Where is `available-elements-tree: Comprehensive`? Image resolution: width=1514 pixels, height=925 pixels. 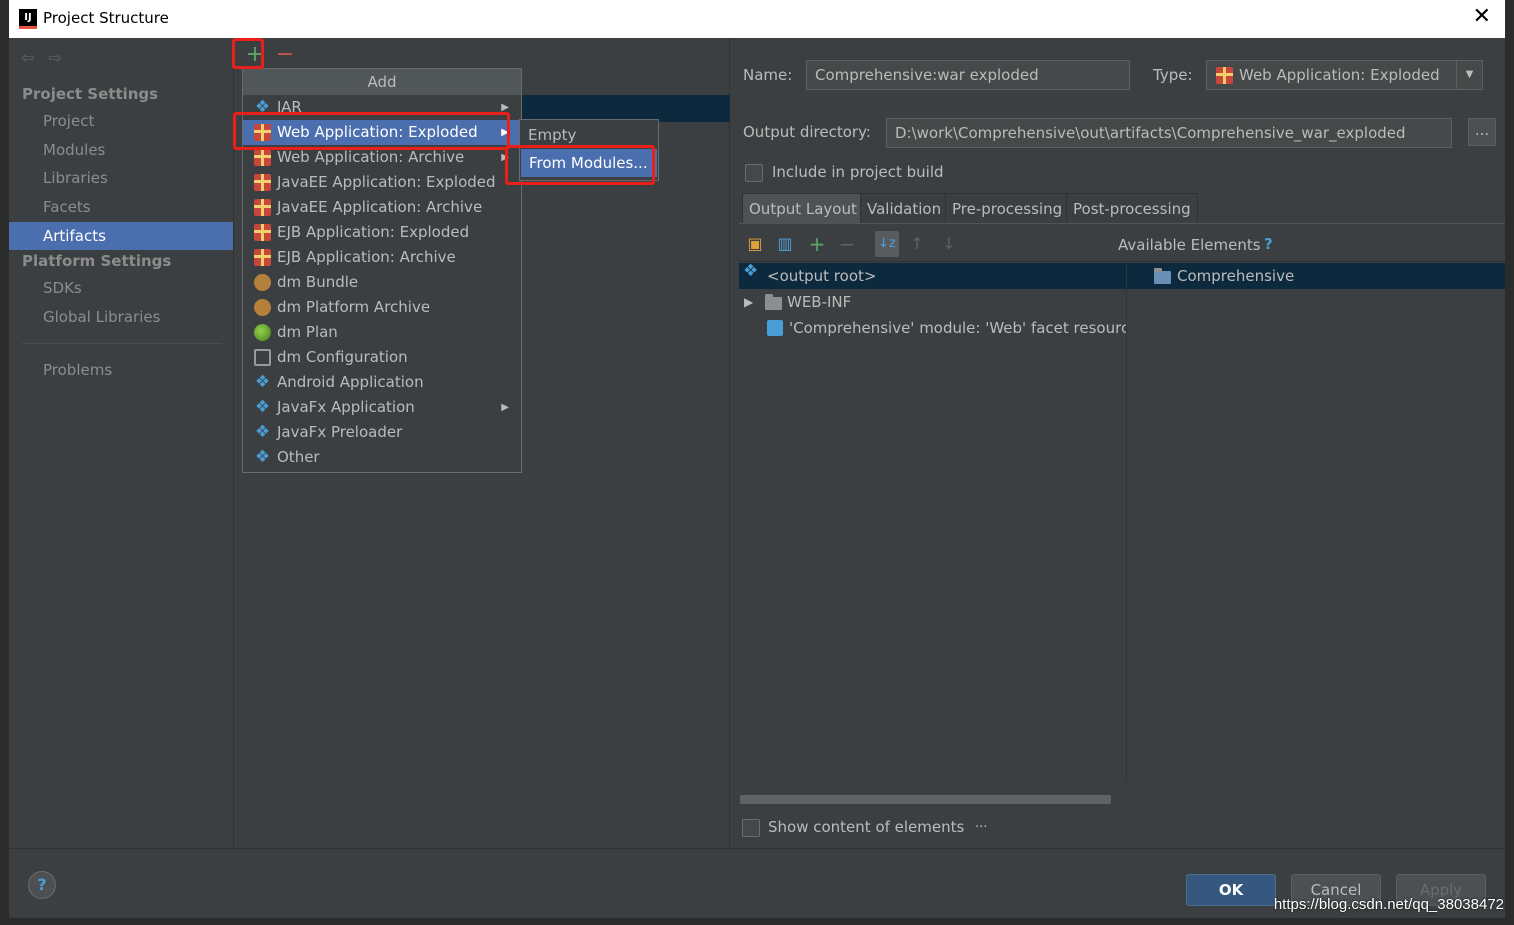
available-elements-tree: Comprehensive is located at coordinates (1315, 522).